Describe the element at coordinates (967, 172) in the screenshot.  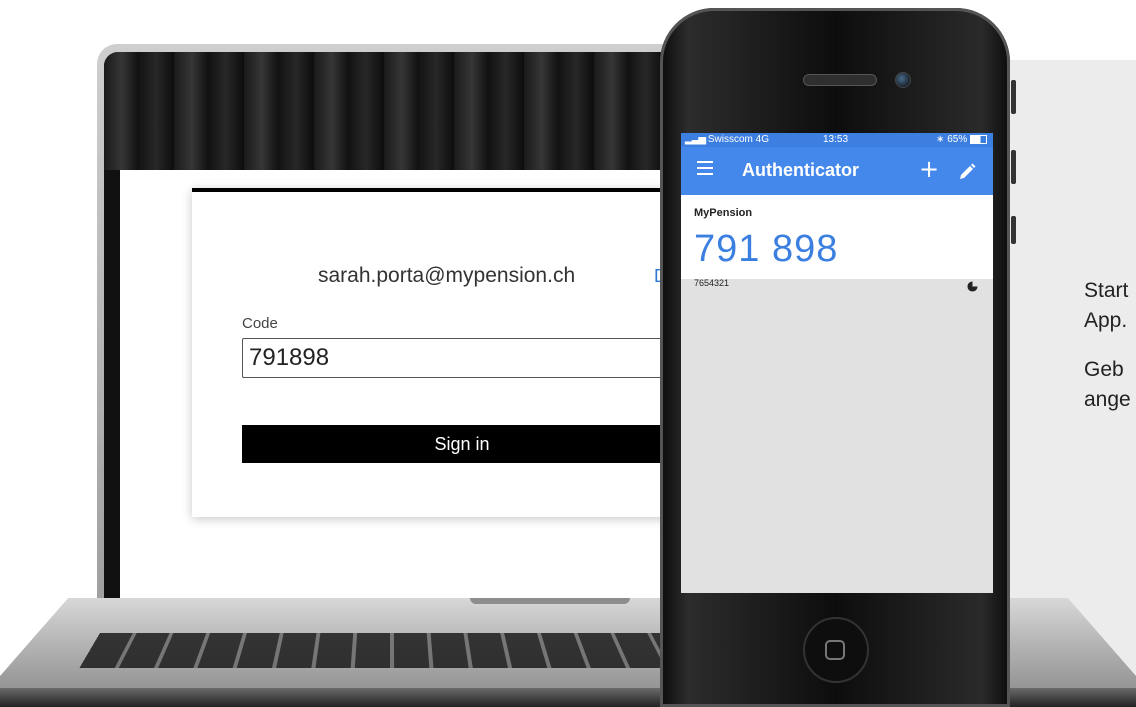
I see `pencil-icon` at that location.